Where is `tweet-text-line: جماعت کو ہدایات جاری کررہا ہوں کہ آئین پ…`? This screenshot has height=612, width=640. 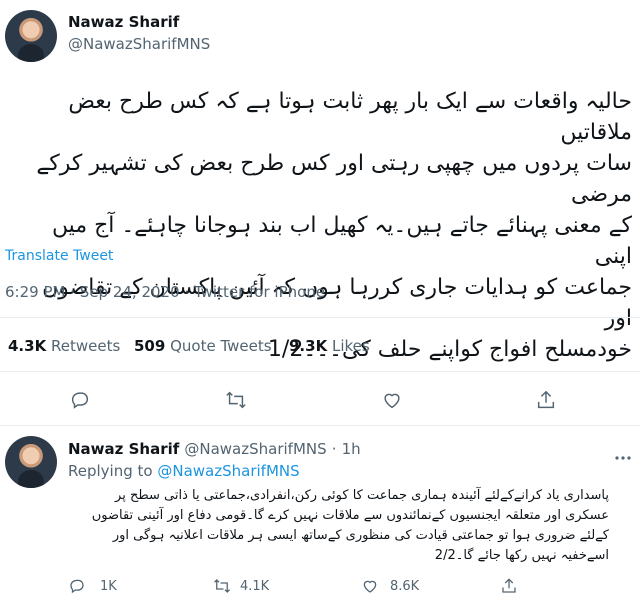
tweet-text-line: جماعت کو ہدایات جاری کررہا ہوں کہ آئین پ… is located at coordinates (337, 303).